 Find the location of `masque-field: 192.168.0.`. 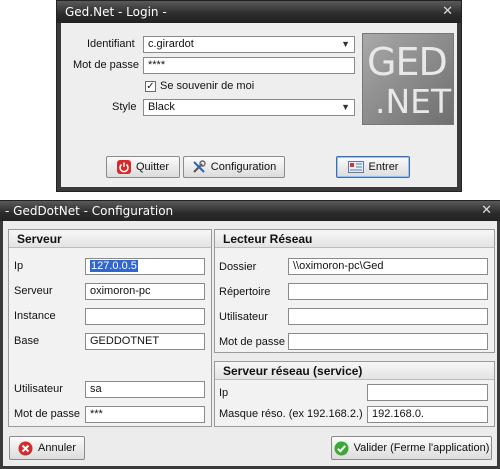

masque-field: 192.168.0. is located at coordinates (427, 414).